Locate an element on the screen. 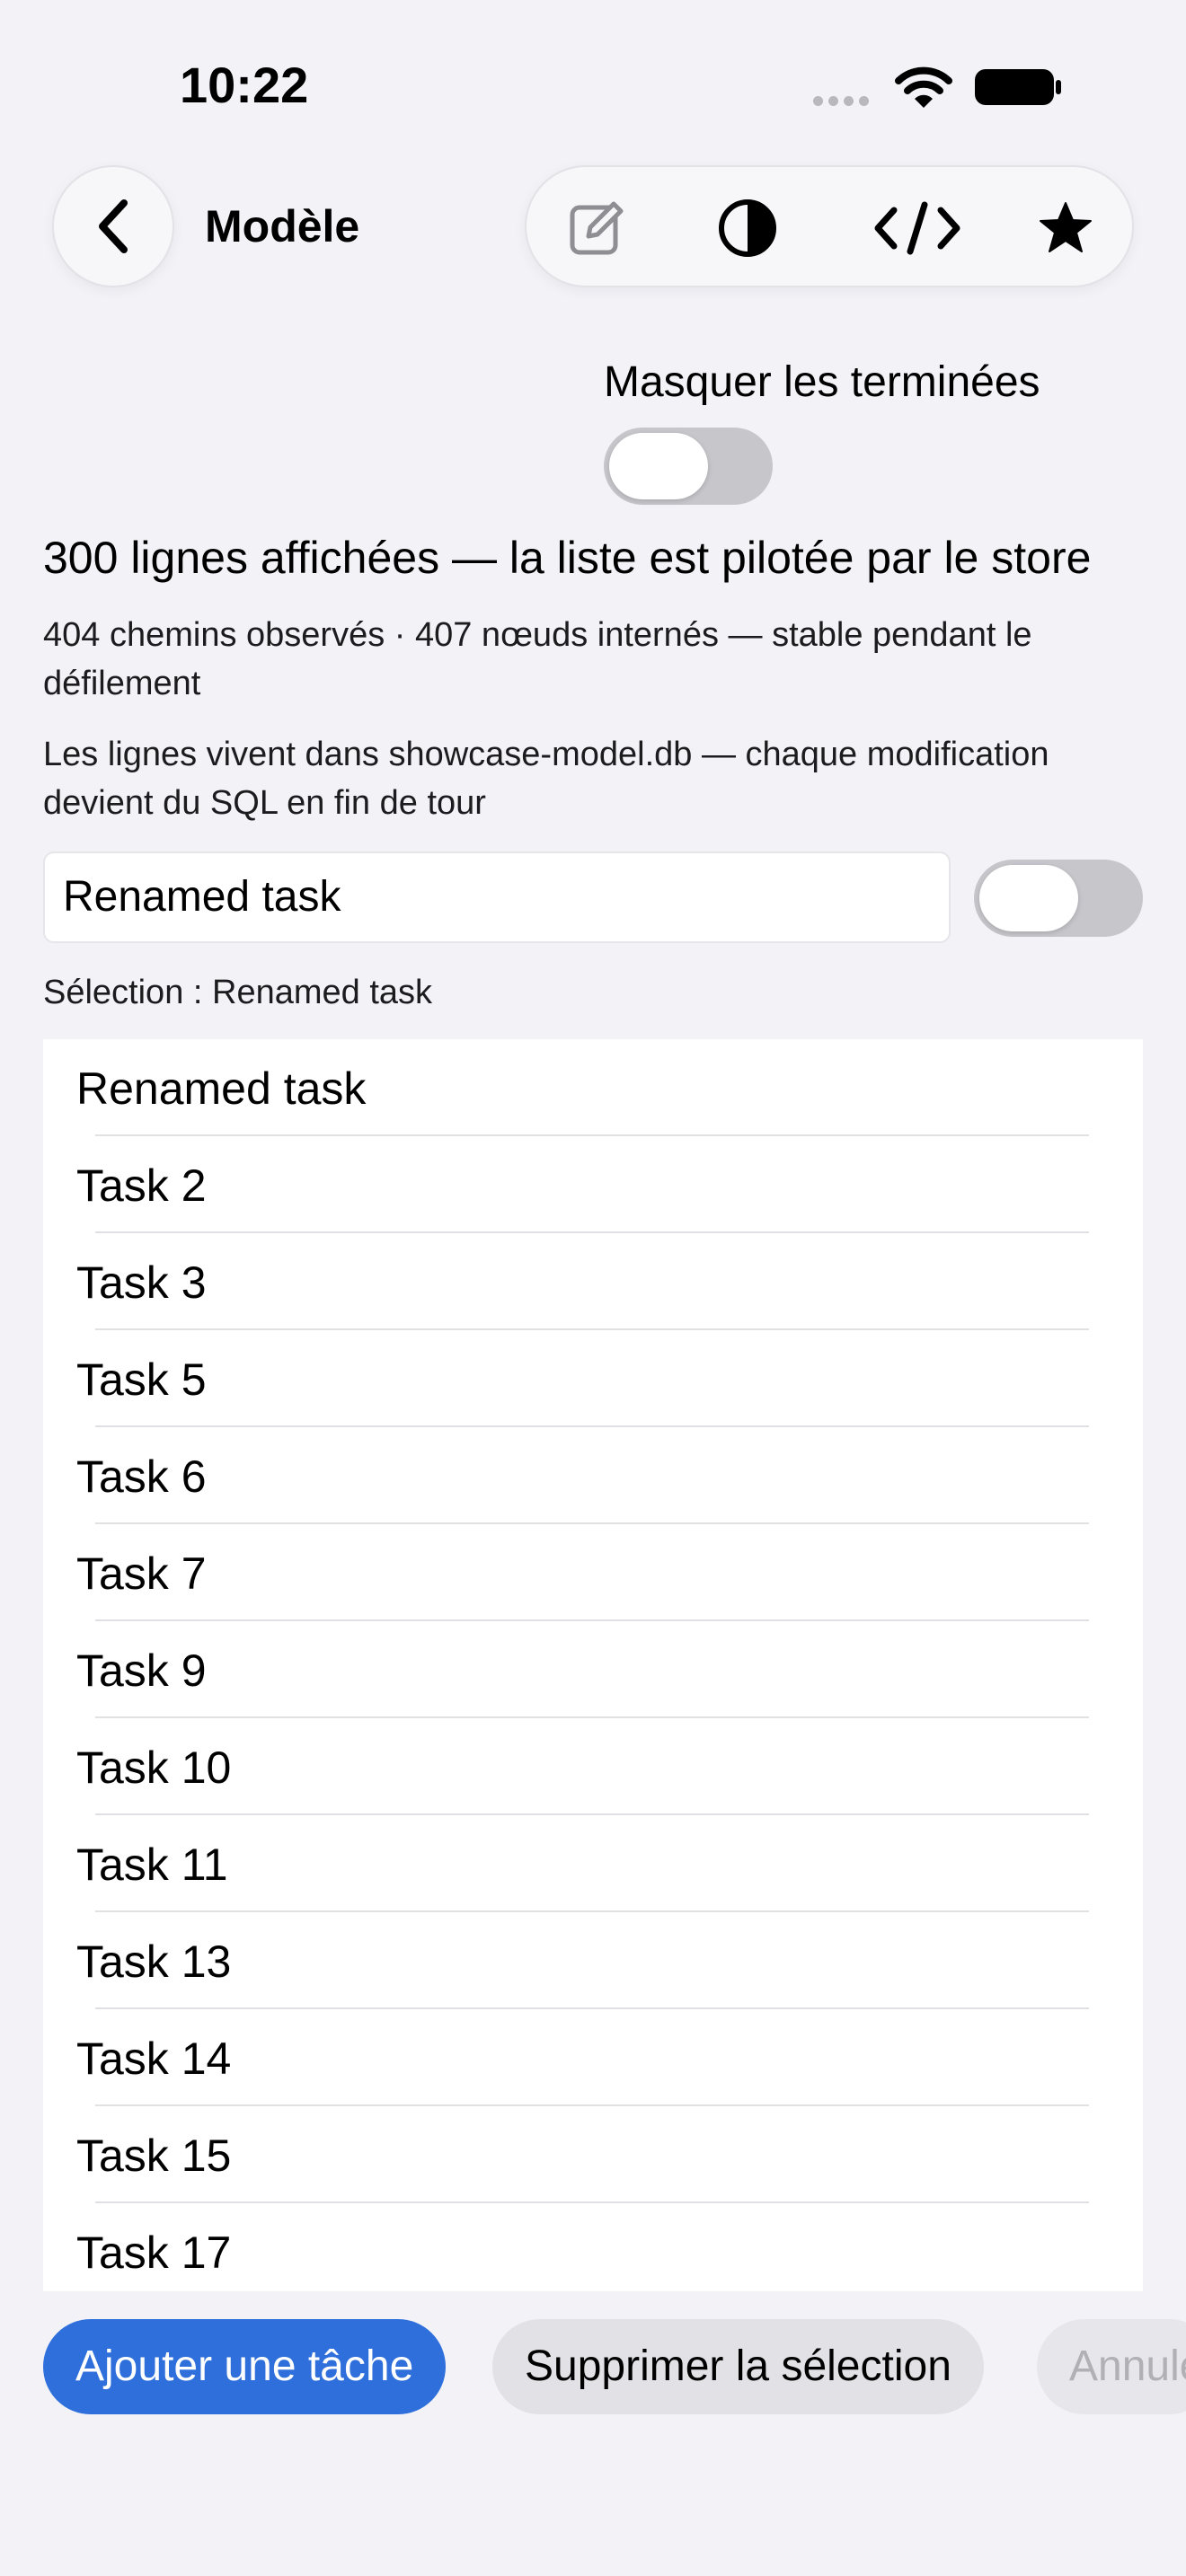 The image size is (1186, 2576). compose-icon is located at coordinates (597, 228).